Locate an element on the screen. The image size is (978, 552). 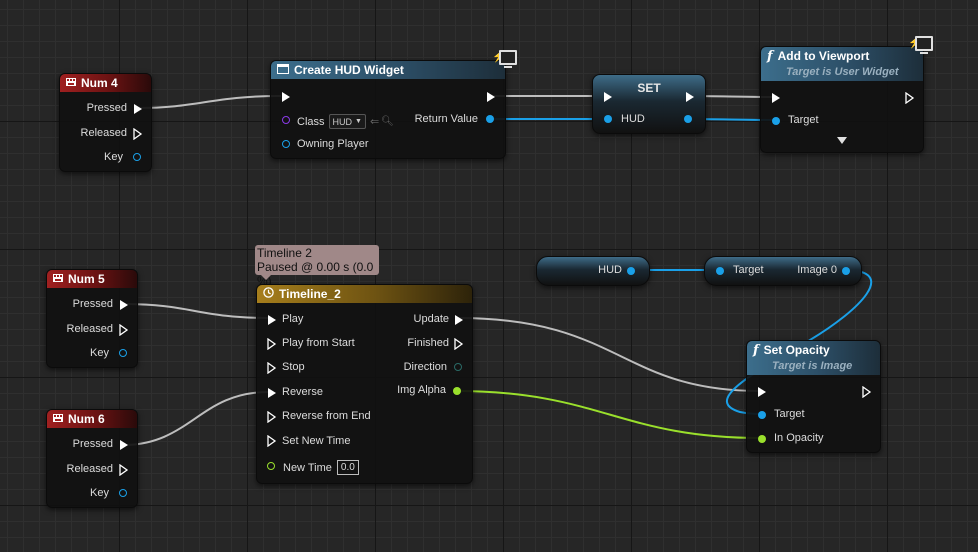
set-exec-in is located at coordinates (608, 97).